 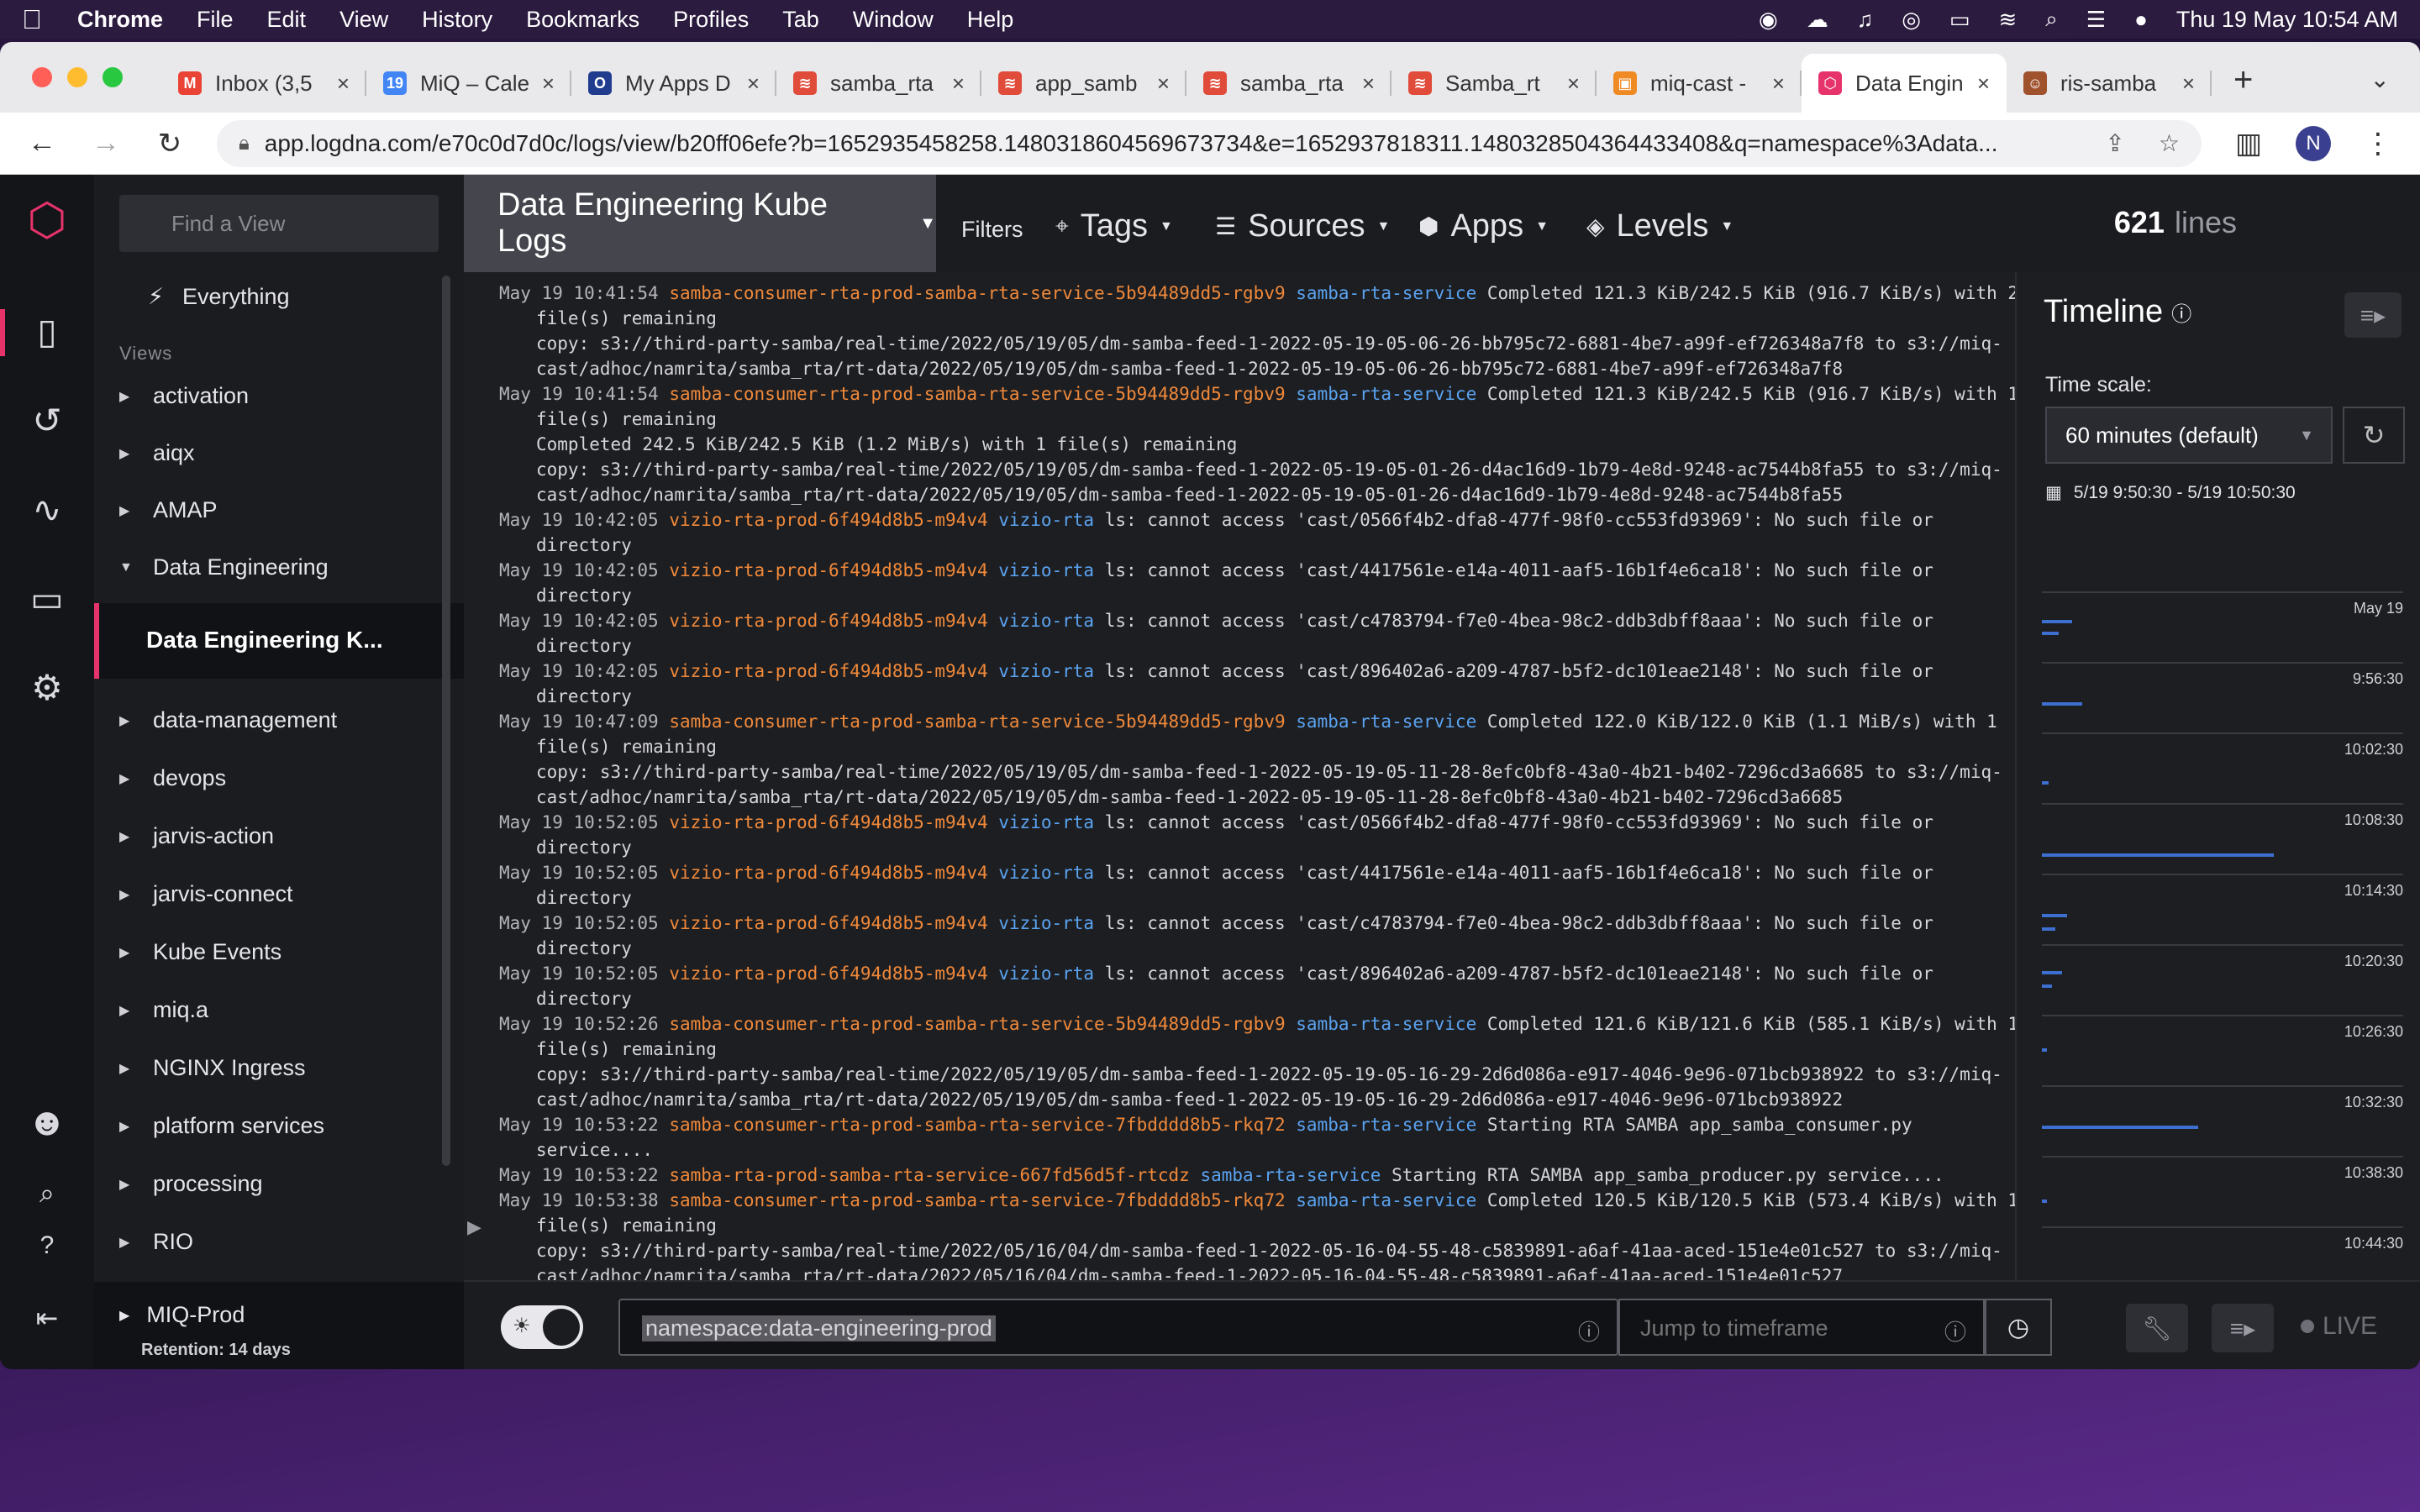 What do you see at coordinates (219, 297) in the screenshot?
I see `everything-view: ⚡︎ Everything` at bounding box center [219, 297].